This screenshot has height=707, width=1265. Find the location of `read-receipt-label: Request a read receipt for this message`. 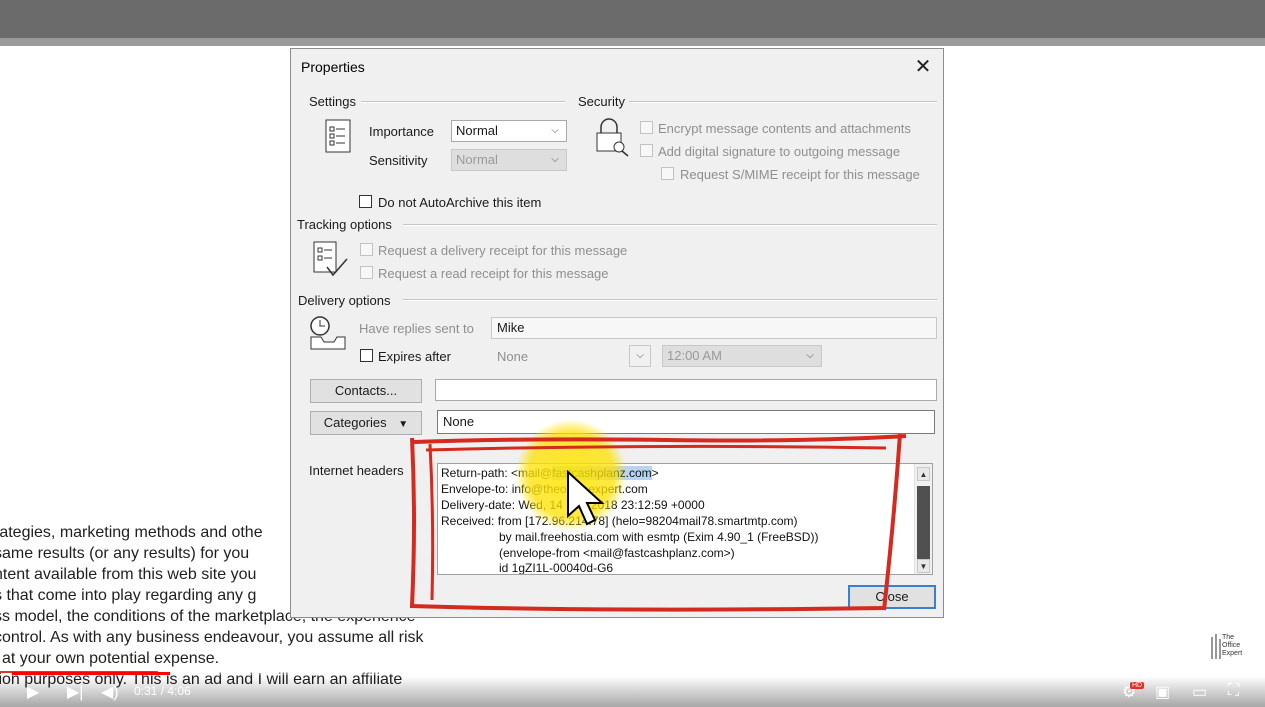

read-receipt-label: Request a read receipt for this message is located at coordinates (493, 273).